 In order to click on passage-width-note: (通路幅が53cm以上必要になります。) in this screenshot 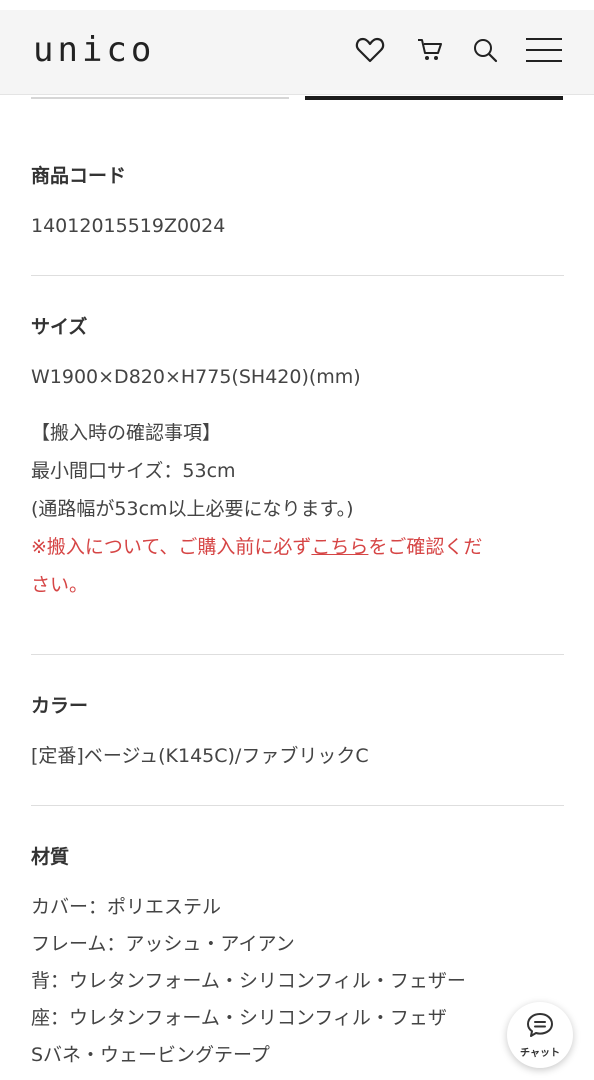, I will do `click(192, 509)`.